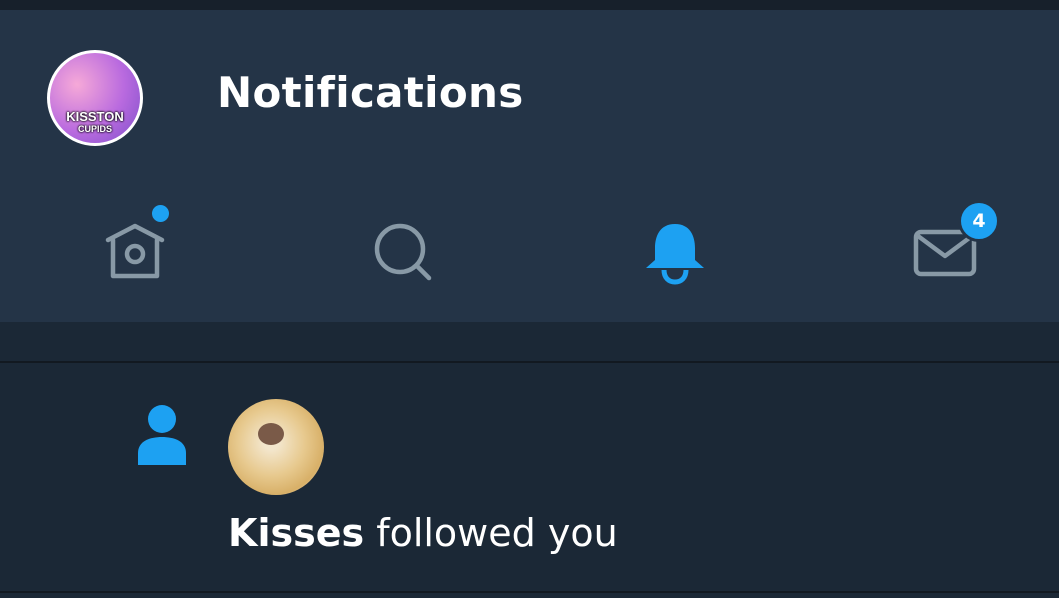  I want to click on avatar-badge-text: KISSTON, so click(95, 116).